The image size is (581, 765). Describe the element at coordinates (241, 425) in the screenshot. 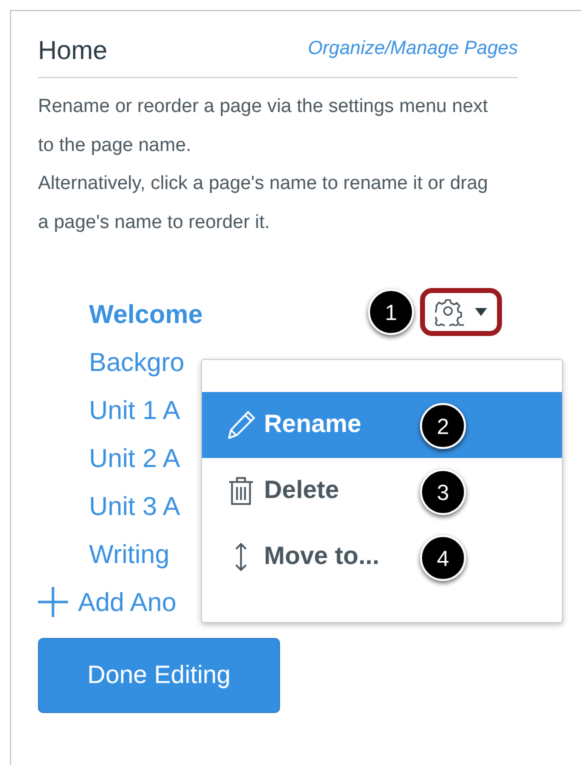

I see `pencil-icon` at that location.